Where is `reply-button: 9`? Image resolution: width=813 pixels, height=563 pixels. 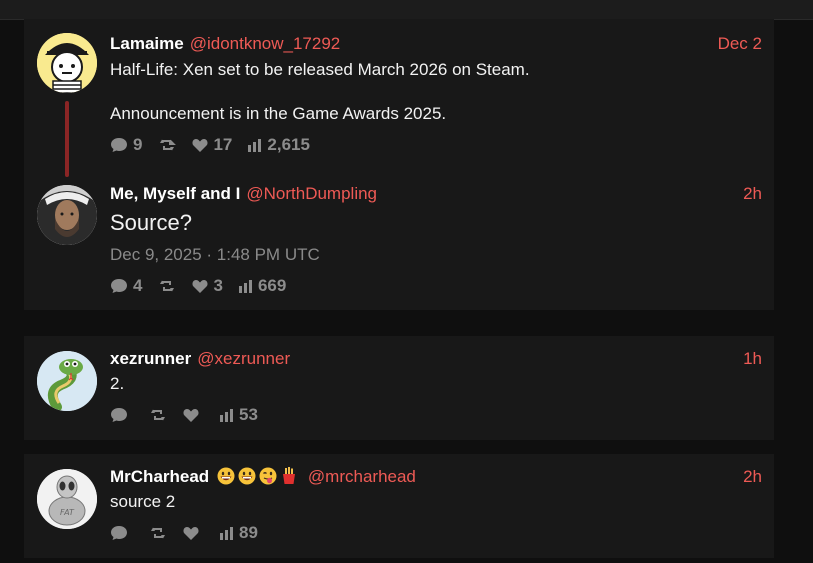 reply-button: 9 is located at coordinates (126, 145).